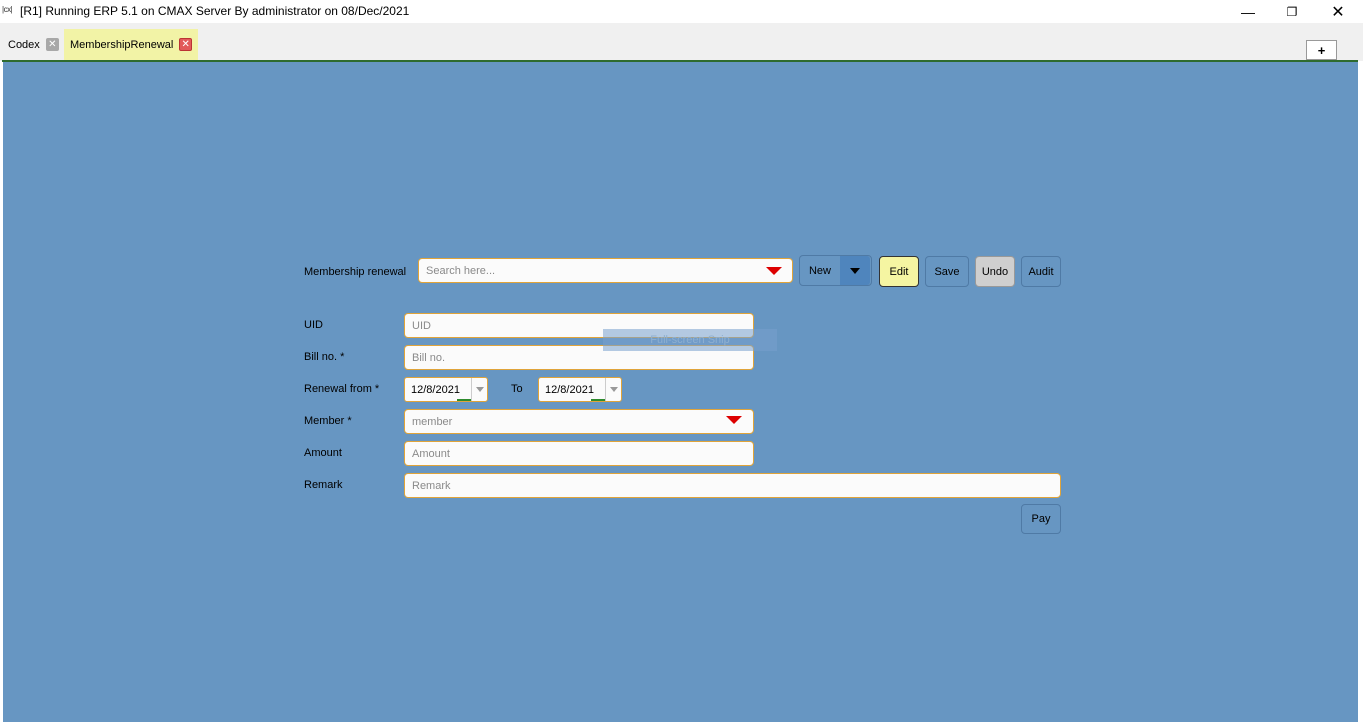 This screenshot has width=1363, height=722. What do you see at coordinates (1292, 11) in the screenshot?
I see `maximize-button: ❐` at bounding box center [1292, 11].